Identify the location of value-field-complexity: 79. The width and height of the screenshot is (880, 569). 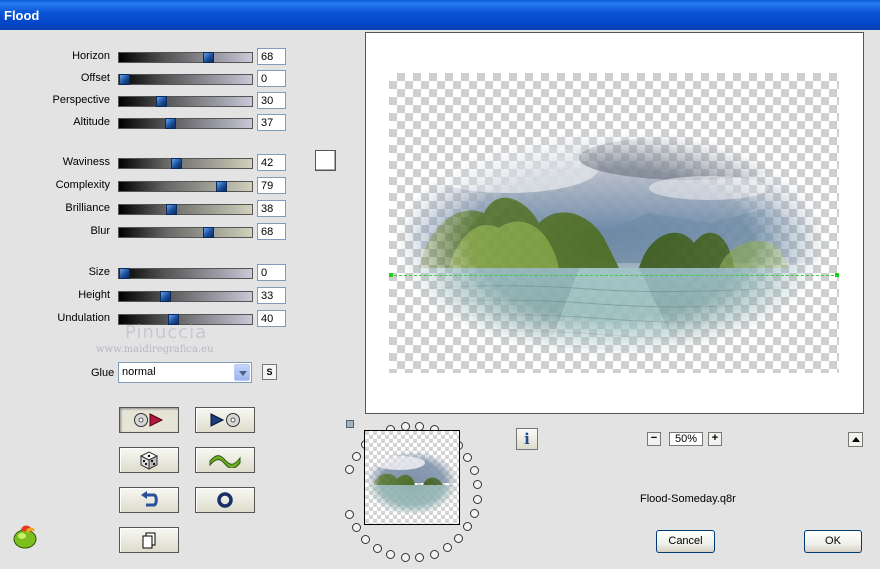
(271, 185).